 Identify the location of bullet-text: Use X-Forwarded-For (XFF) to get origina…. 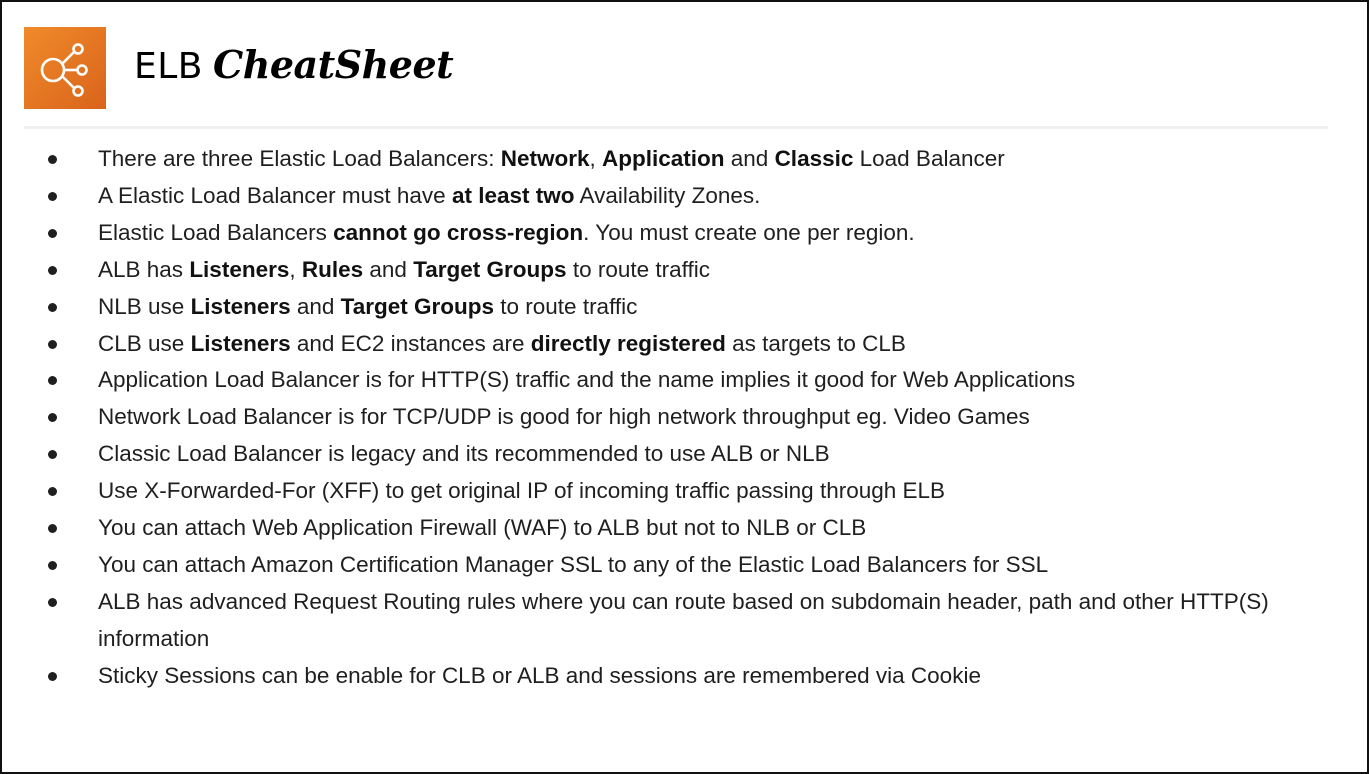
(522, 491).